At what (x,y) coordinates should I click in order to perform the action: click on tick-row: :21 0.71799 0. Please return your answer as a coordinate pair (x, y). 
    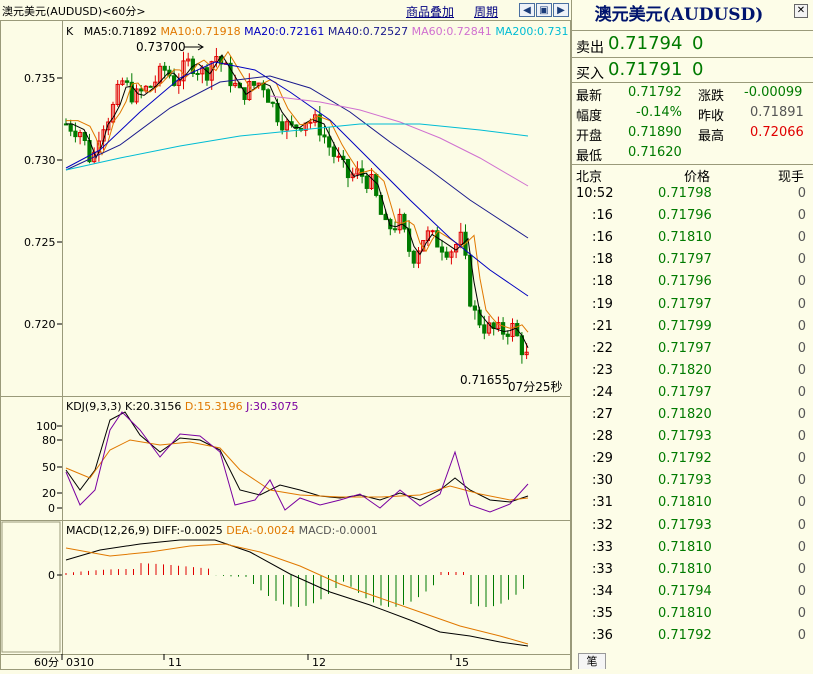
    Looking at the image, I should click on (692, 330).